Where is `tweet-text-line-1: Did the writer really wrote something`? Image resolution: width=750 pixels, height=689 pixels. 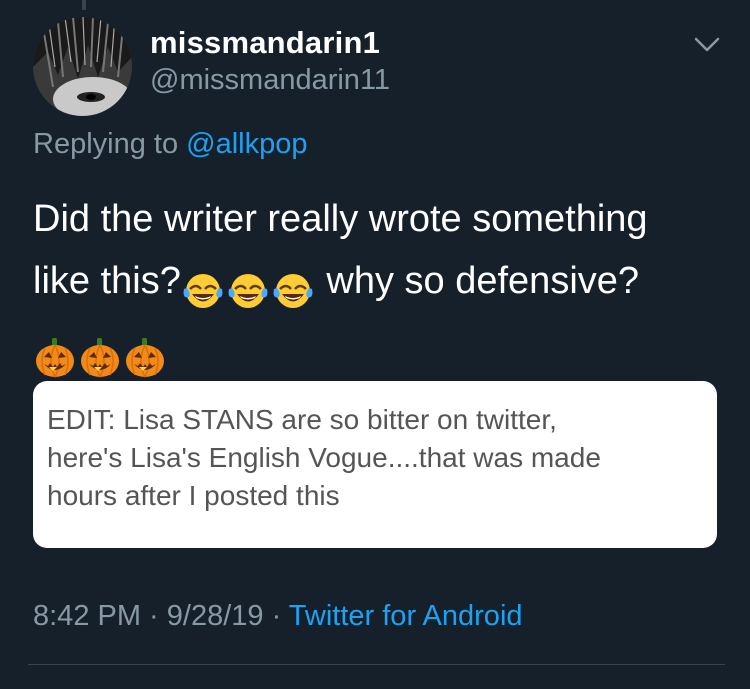
tweet-text-line-1: Did the writer really wrote something is located at coordinates (340, 219).